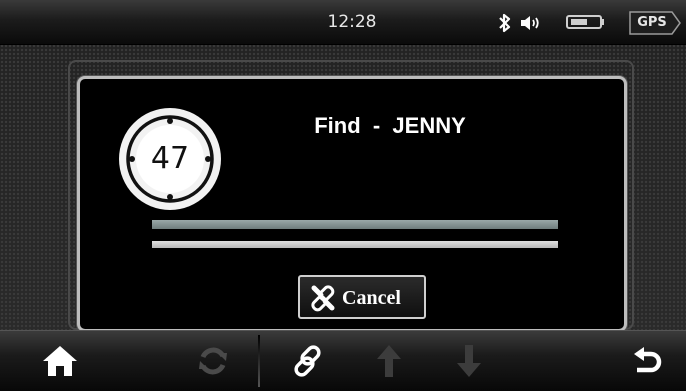 The height and width of the screenshot is (391, 686). I want to click on home-icon, so click(60, 361).